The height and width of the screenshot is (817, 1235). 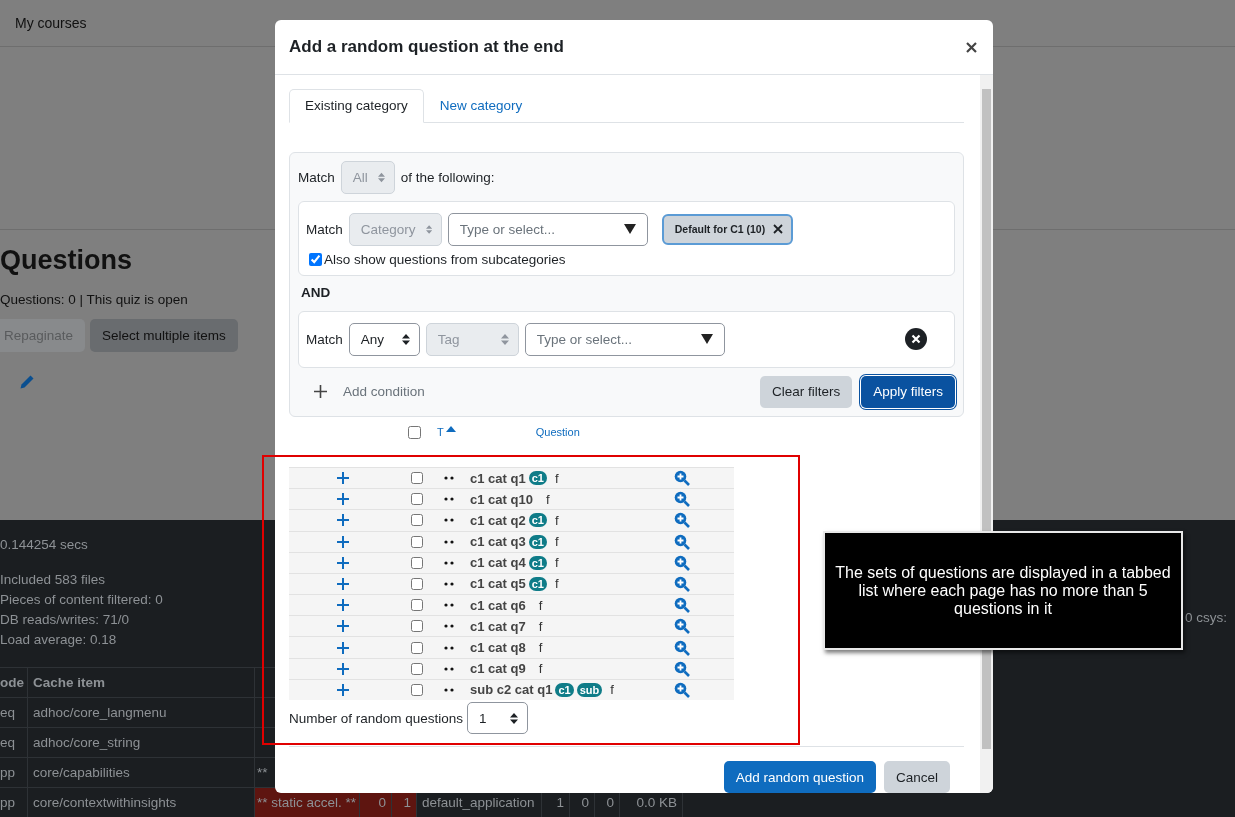 I want to click on close-button, so click(x=971, y=47).